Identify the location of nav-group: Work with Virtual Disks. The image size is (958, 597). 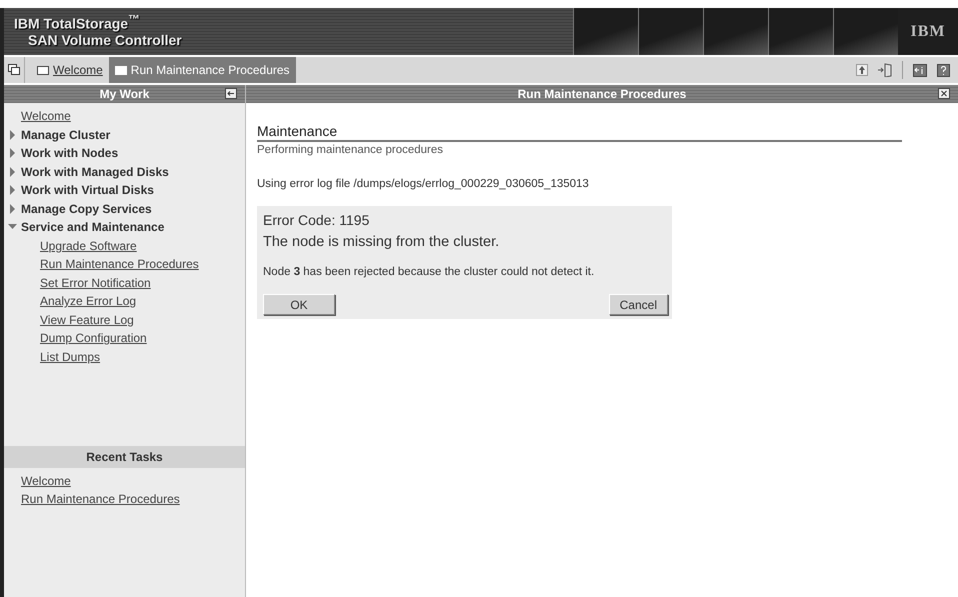
(87, 190).